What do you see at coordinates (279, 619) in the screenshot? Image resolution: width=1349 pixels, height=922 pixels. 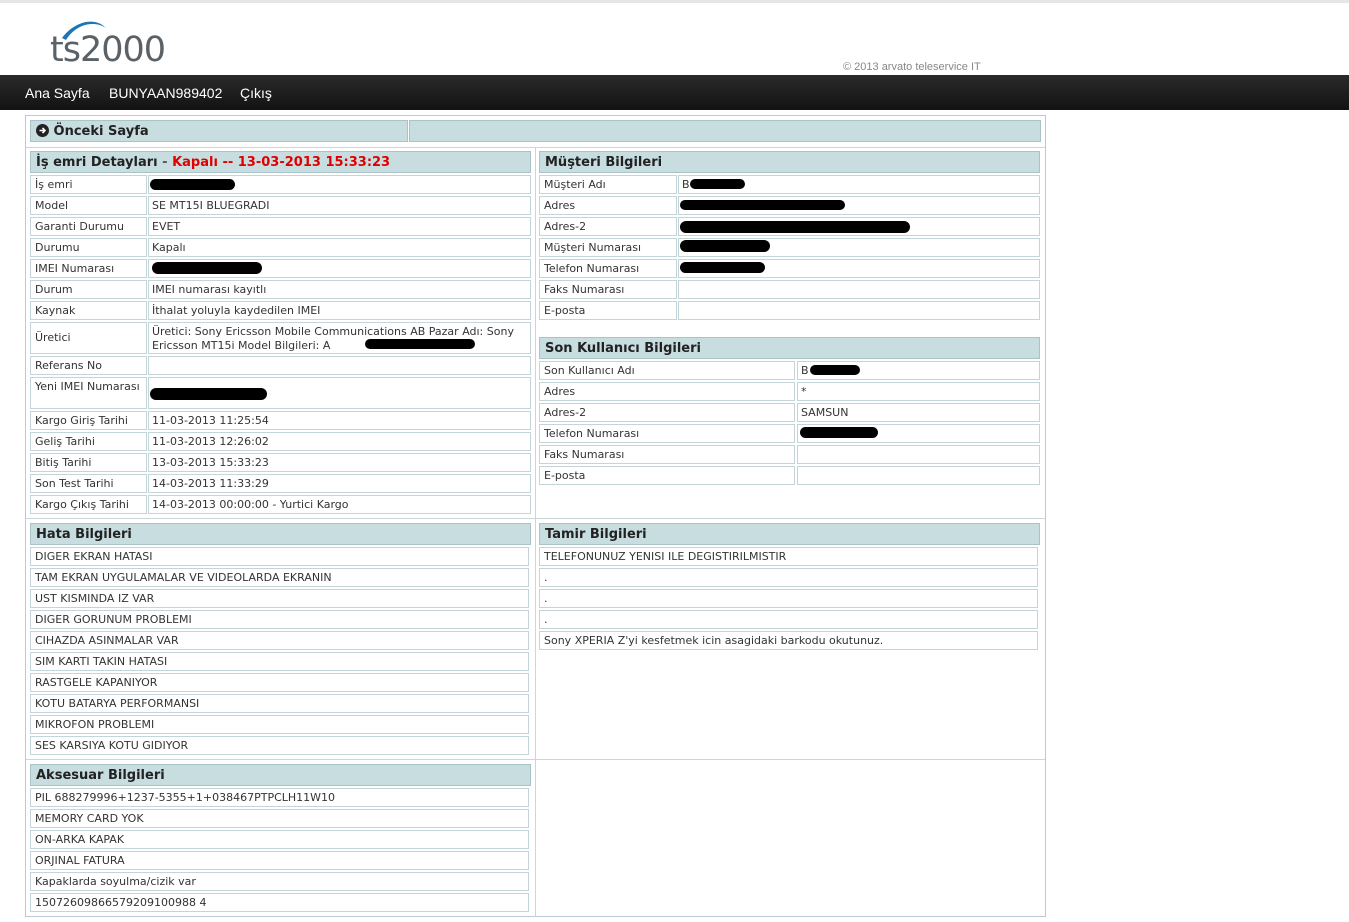 I see `fault-item: DIGER GORUNUM PROBLEMI` at bounding box center [279, 619].